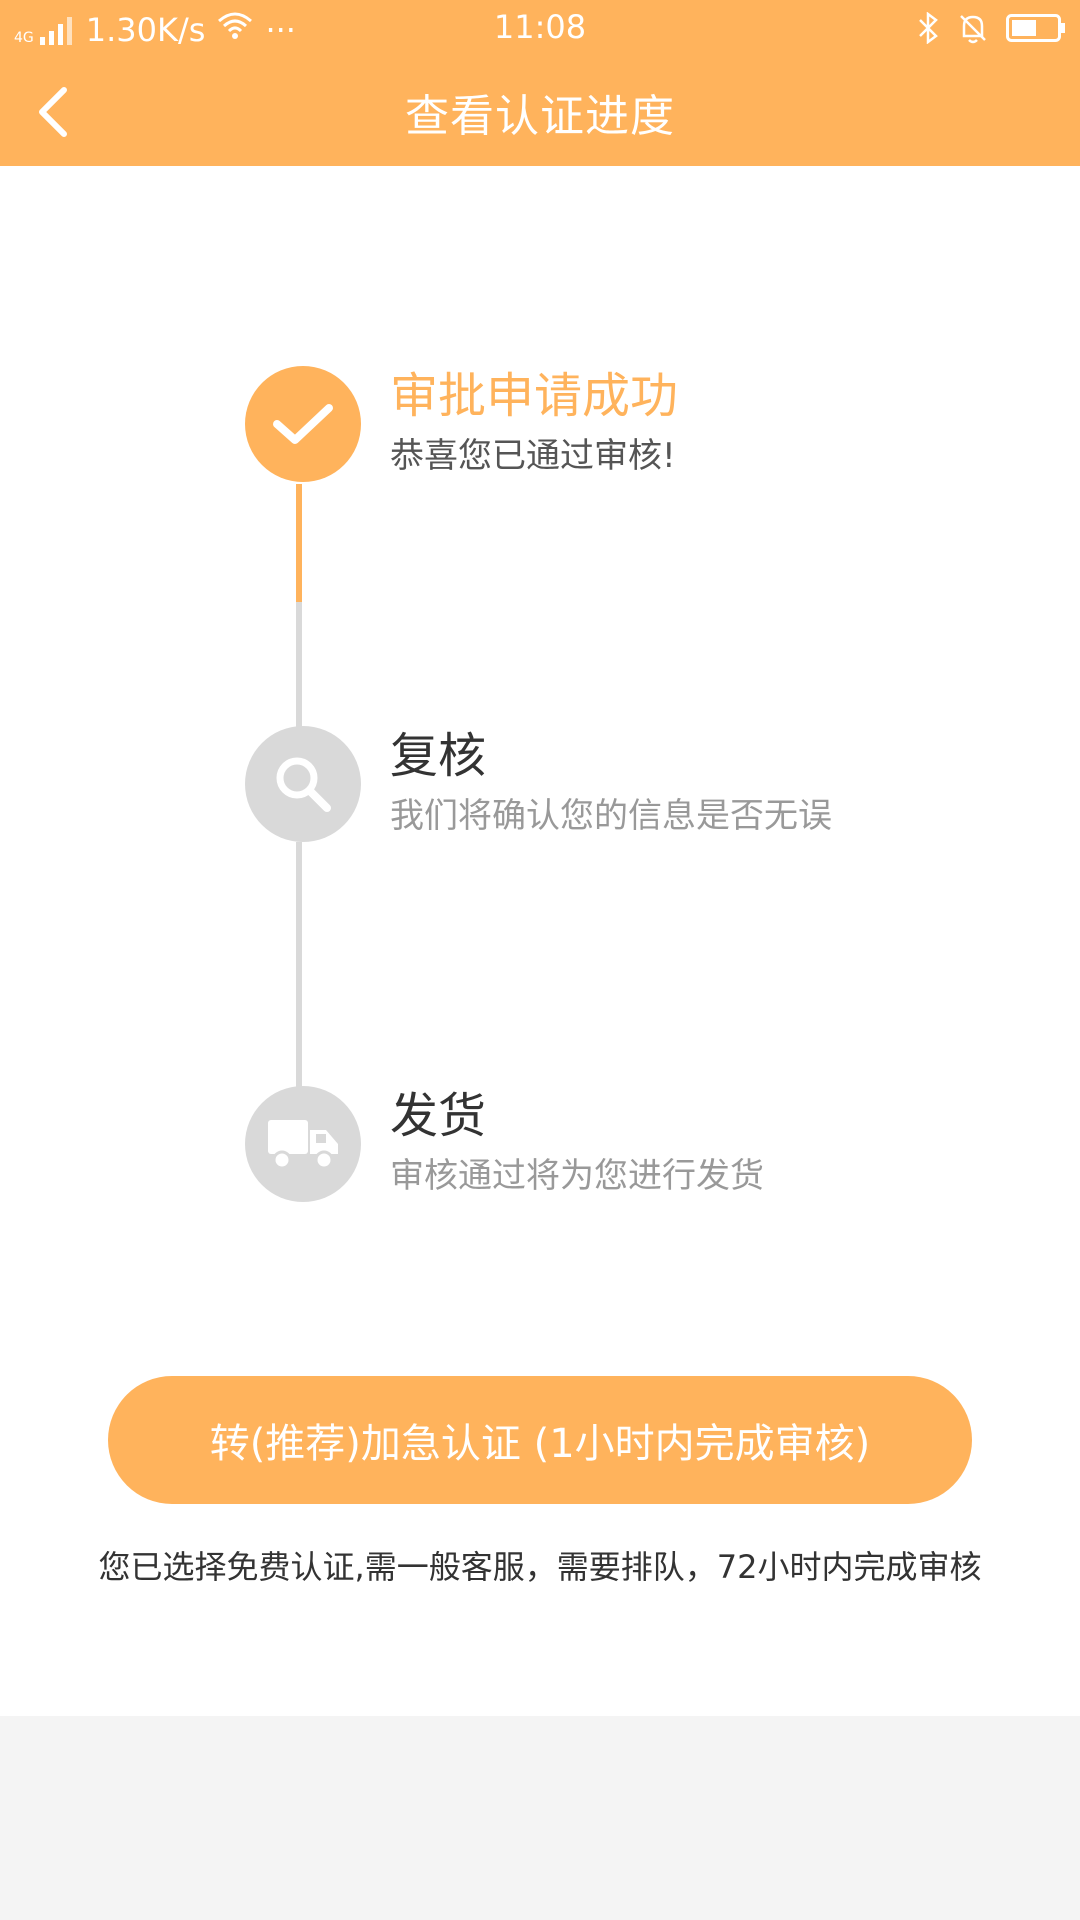  I want to click on step-shipping-icon, so click(303, 1144).